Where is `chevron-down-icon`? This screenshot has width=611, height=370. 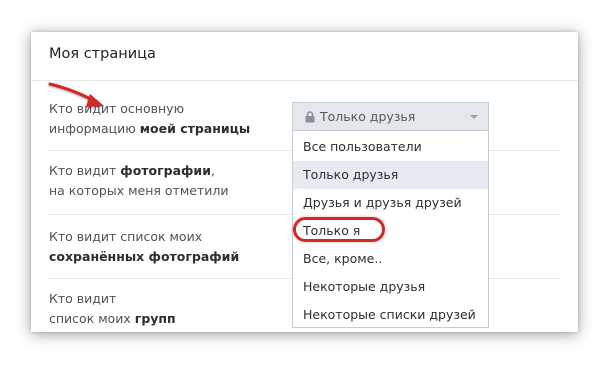
chevron-down-icon is located at coordinates (474, 117).